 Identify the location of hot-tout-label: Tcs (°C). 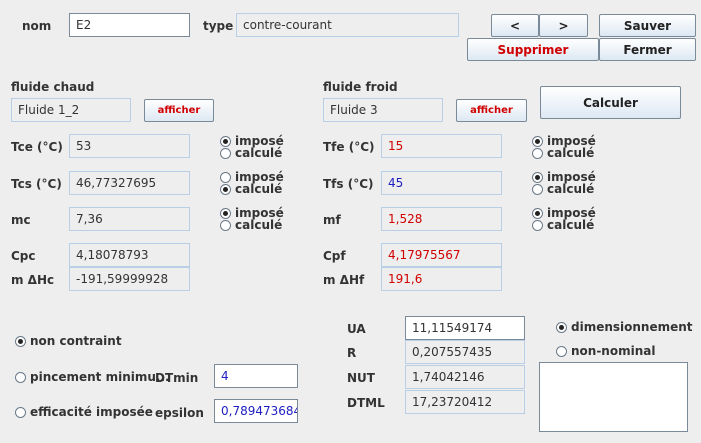
(36, 184).